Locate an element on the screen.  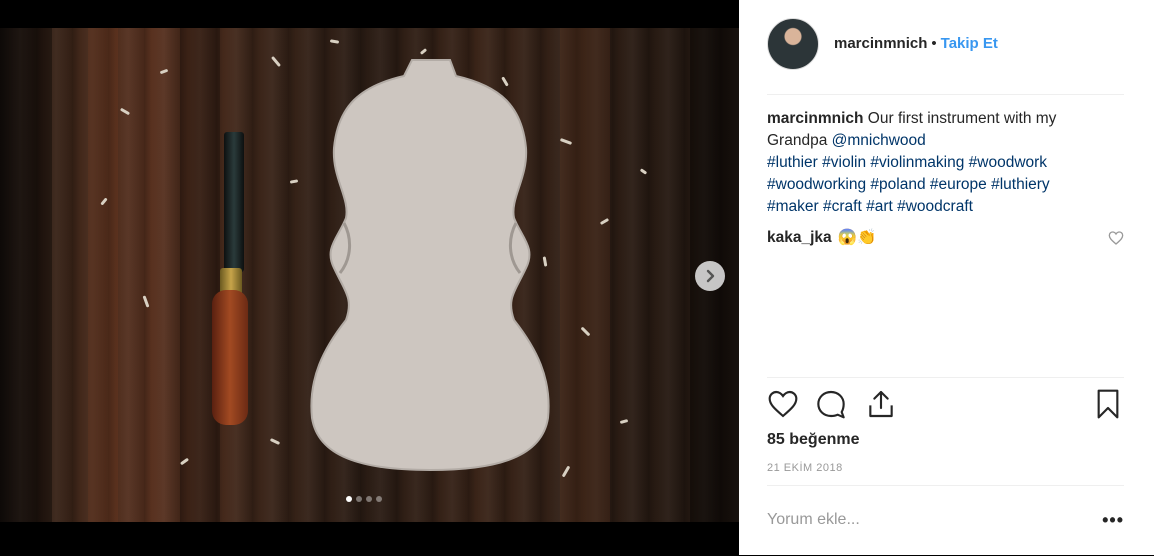
hashtag-link: #craft is located at coordinates (842, 206).